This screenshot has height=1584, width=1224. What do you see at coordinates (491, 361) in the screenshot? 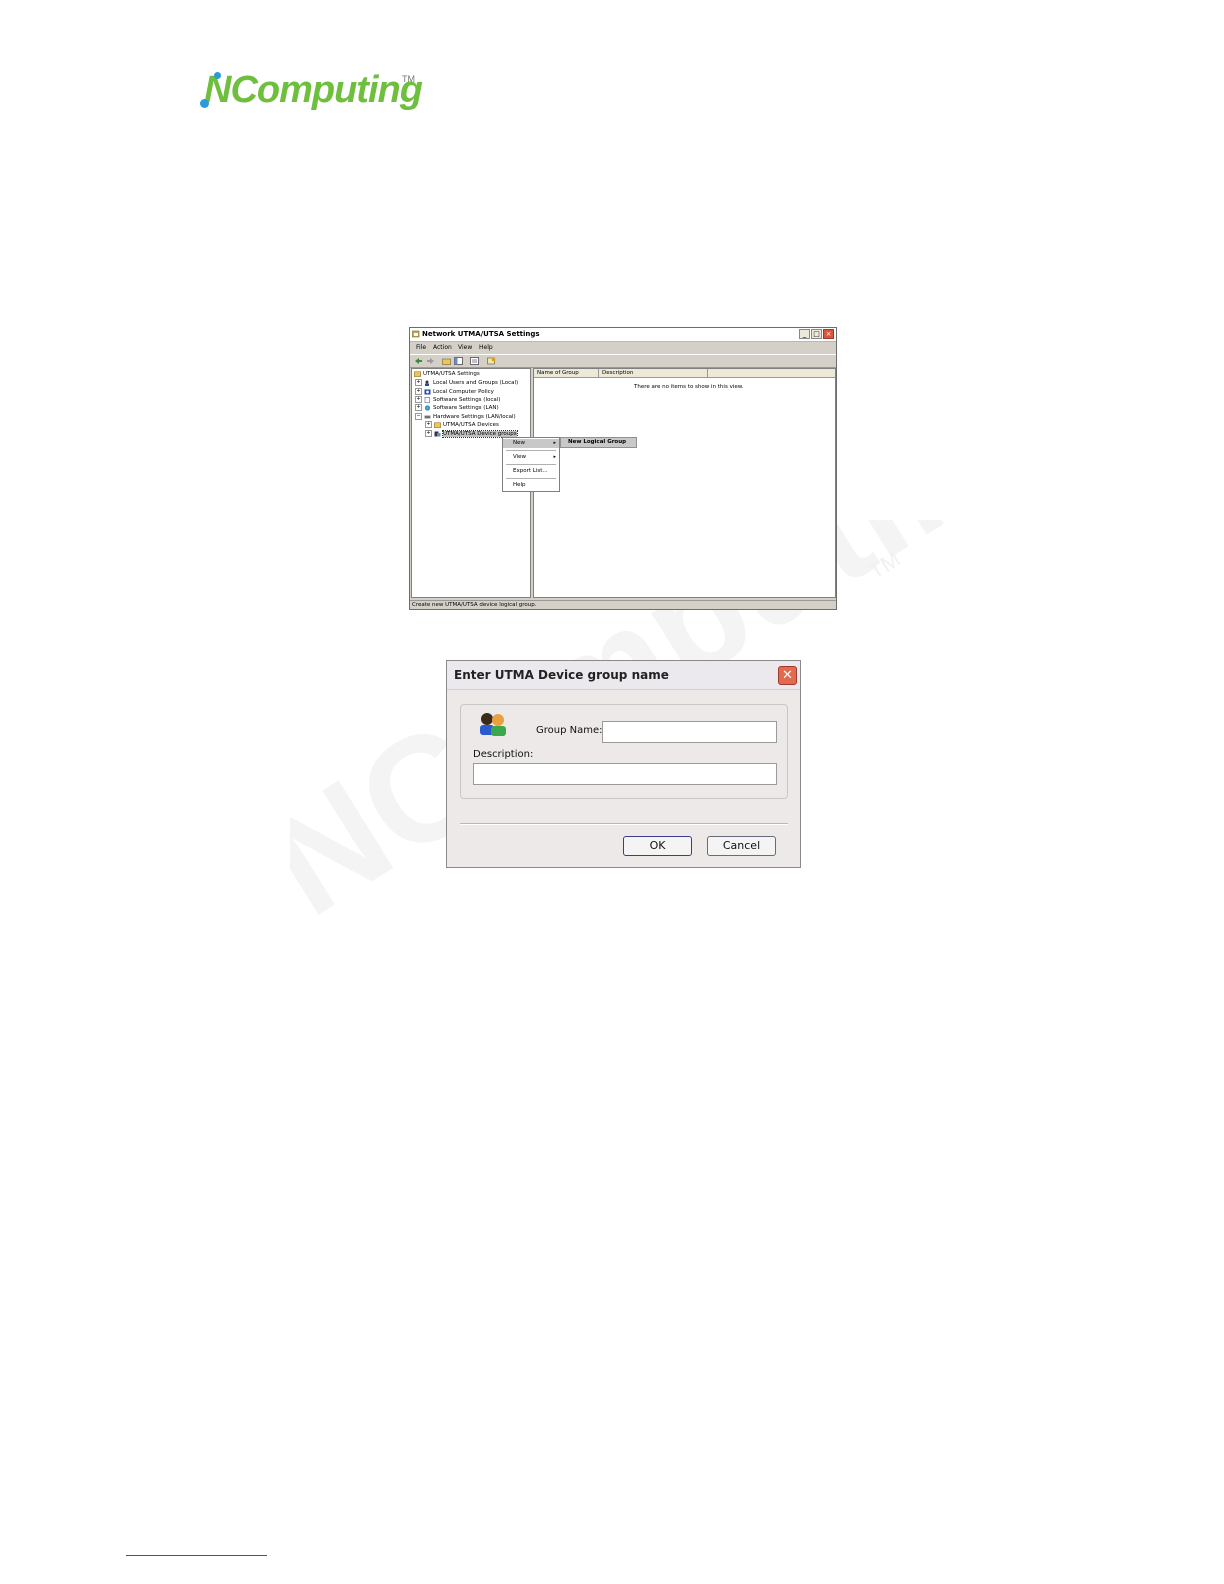
I see `properties-icon` at bounding box center [491, 361].